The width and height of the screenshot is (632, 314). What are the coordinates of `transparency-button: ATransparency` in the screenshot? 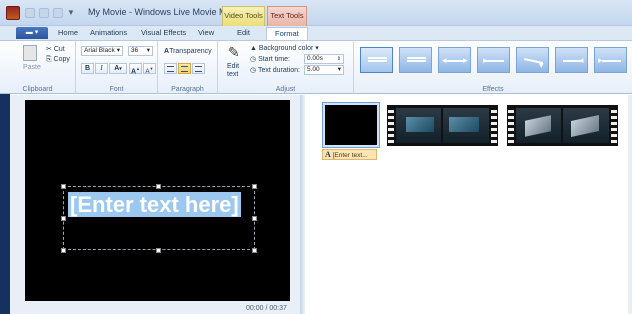 It's located at (188, 51).